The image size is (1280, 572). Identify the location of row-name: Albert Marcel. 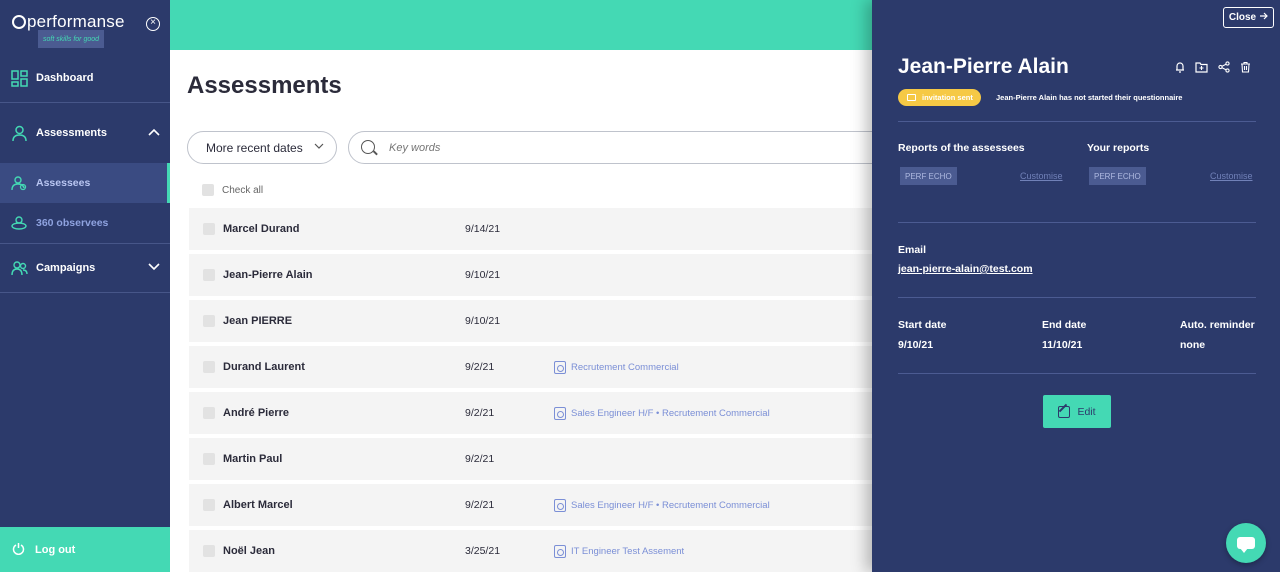
(258, 505).